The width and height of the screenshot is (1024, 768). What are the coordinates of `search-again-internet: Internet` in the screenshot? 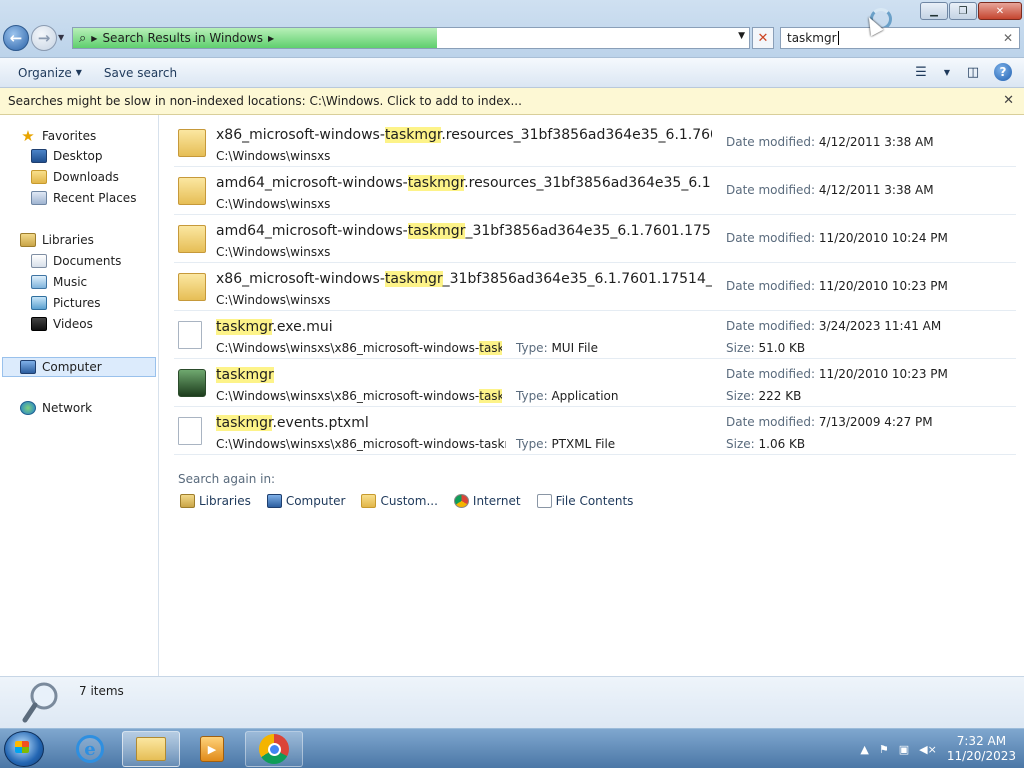 It's located at (487, 501).